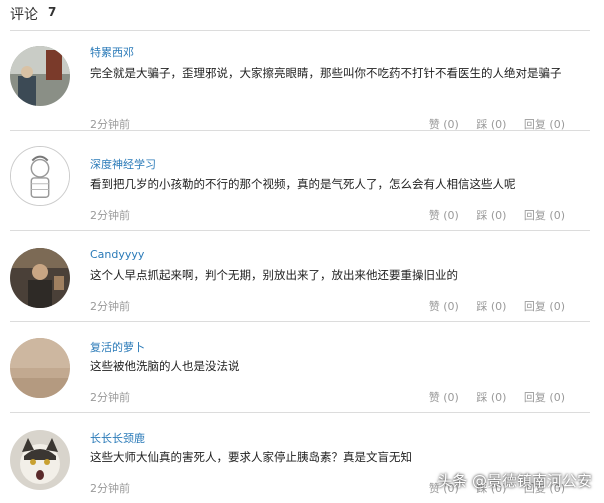 The height and width of the screenshot is (503, 604). Describe the element at coordinates (274, 275) in the screenshot. I see `comment-text: 这个人早点抓起来啊，判个无期，别放出来了，放出来他还要重操旧业的` at that location.